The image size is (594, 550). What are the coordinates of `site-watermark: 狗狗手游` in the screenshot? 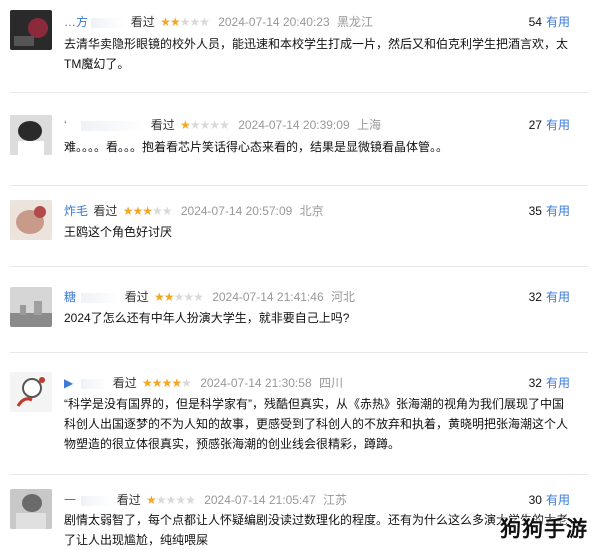 It's located at (544, 529).